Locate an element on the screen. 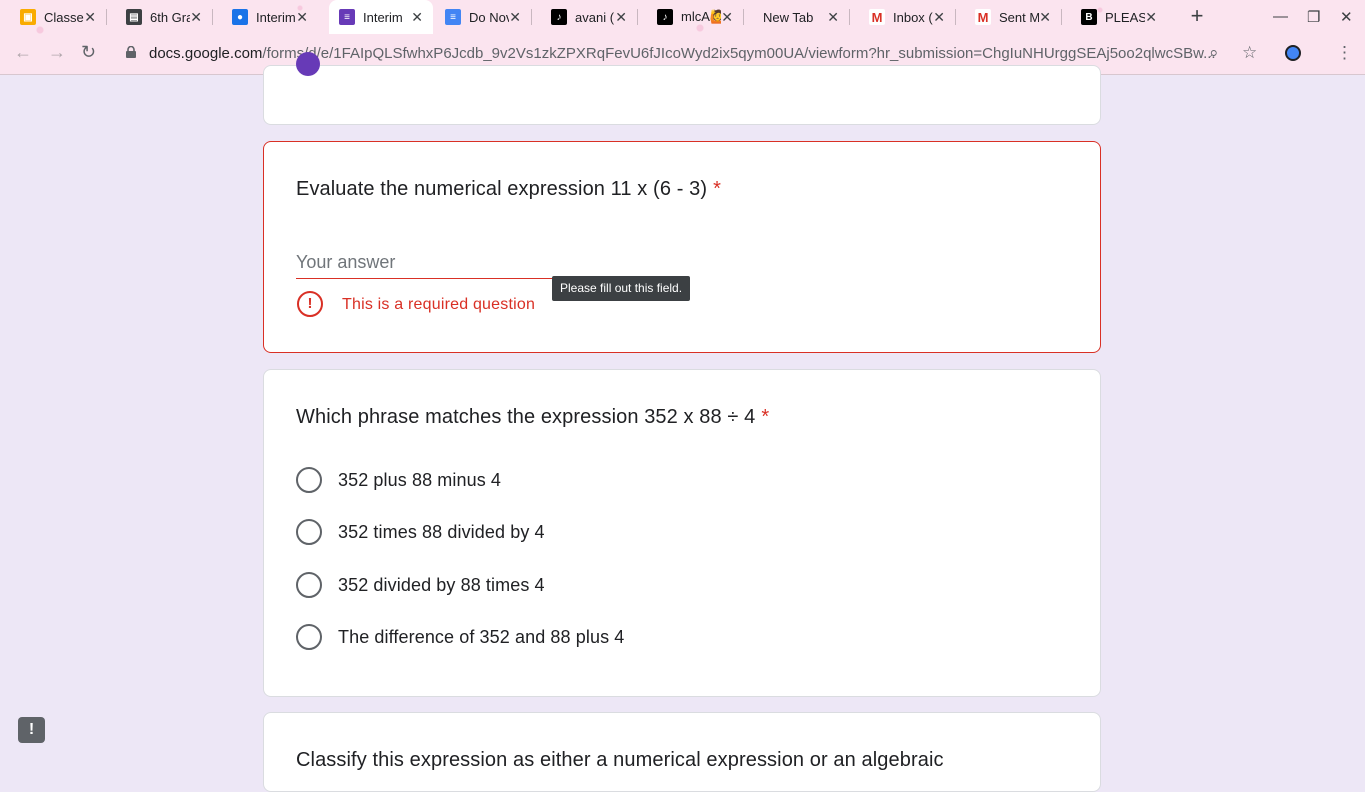 Image resolution: width=1365 pixels, height=792 pixels. tab-interim-1: ● Interim ✕ is located at coordinates (271, 17).